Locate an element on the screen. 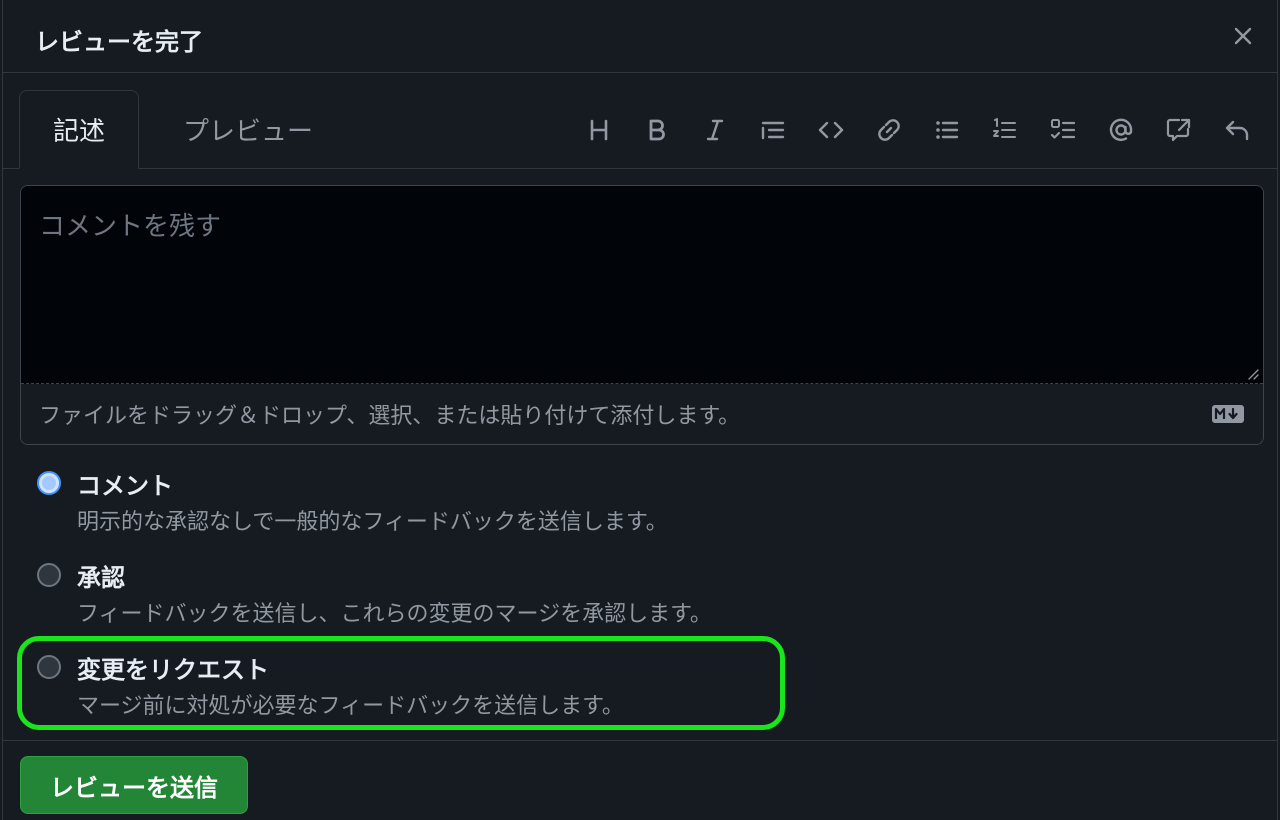 Image resolution: width=1280 pixels, height=820 pixels. radio-request-changes is located at coordinates (49, 667).